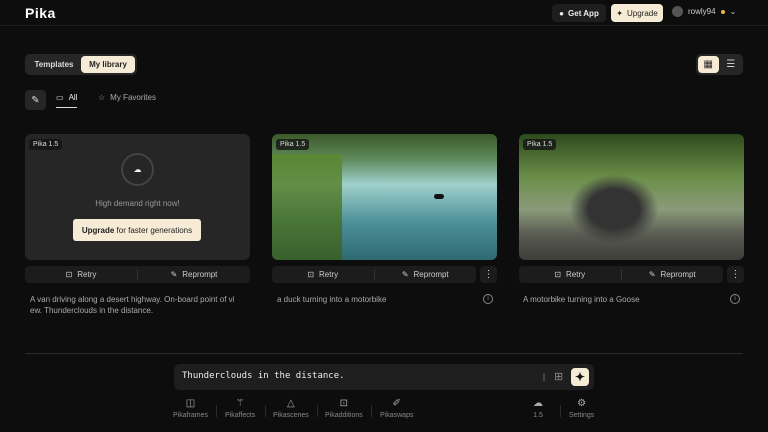  What do you see at coordinates (67, 100) in the screenshot?
I see `filter-all: ▭ All` at bounding box center [67, 100].